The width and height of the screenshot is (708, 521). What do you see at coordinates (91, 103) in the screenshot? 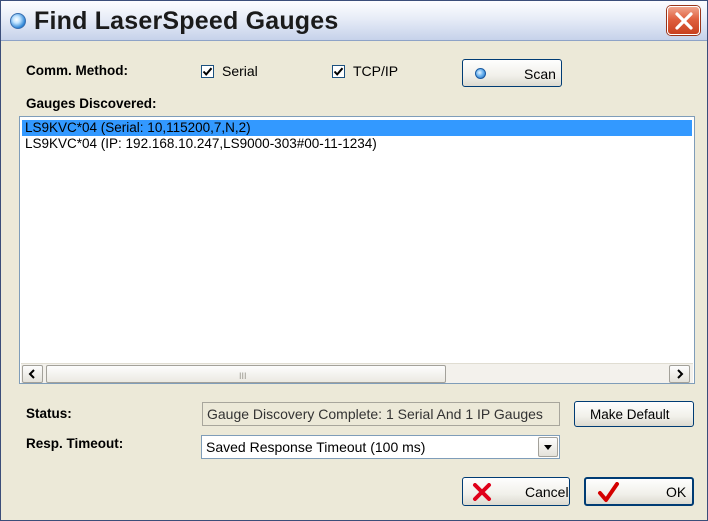
I see `gauges-discovered-label: Gauges Discovered:` at bounding box center [91, 103].